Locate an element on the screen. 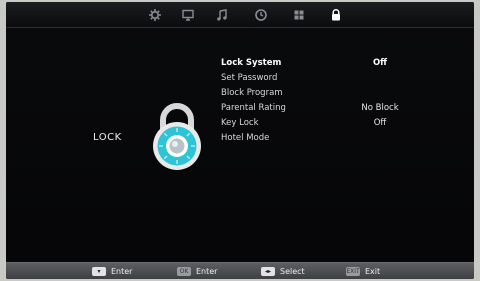 This screenshot has height=281, width=480. menu-item-block-program: Block Program is located at coordinates (252, 95).